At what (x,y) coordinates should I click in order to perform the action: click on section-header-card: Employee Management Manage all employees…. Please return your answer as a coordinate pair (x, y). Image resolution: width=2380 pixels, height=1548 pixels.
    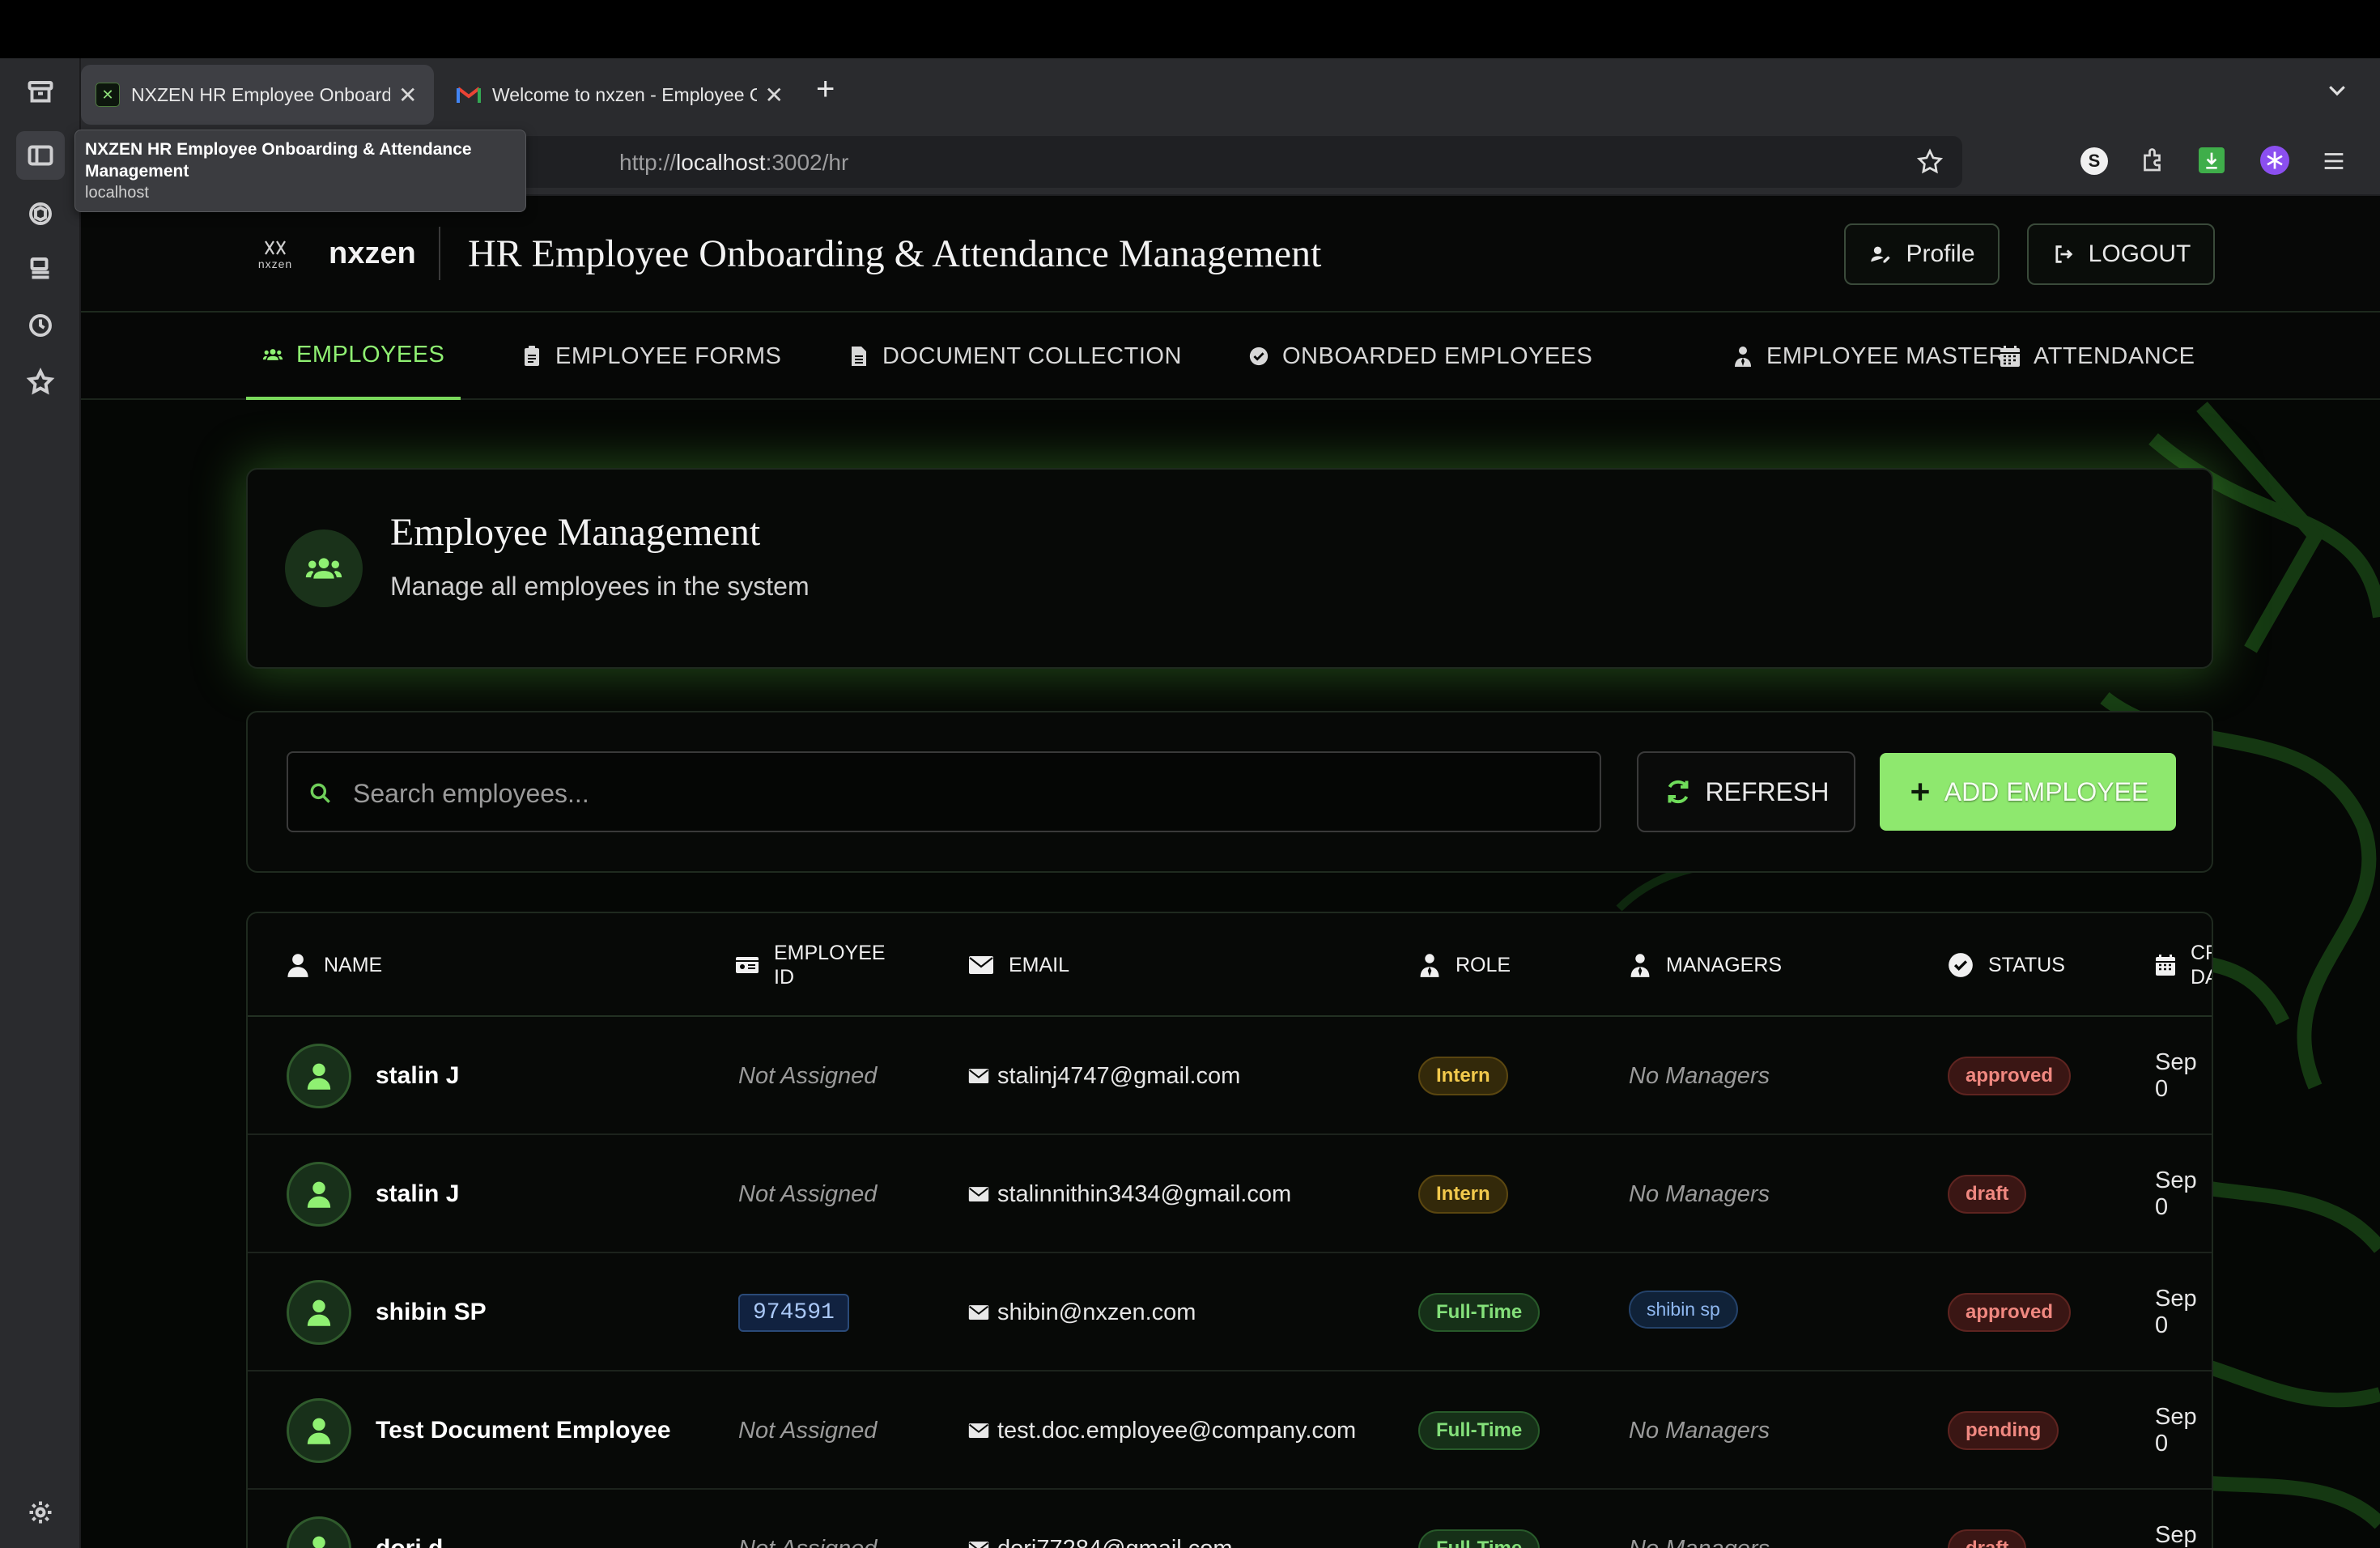
    Looking at the image, I should click on (1229, 569).